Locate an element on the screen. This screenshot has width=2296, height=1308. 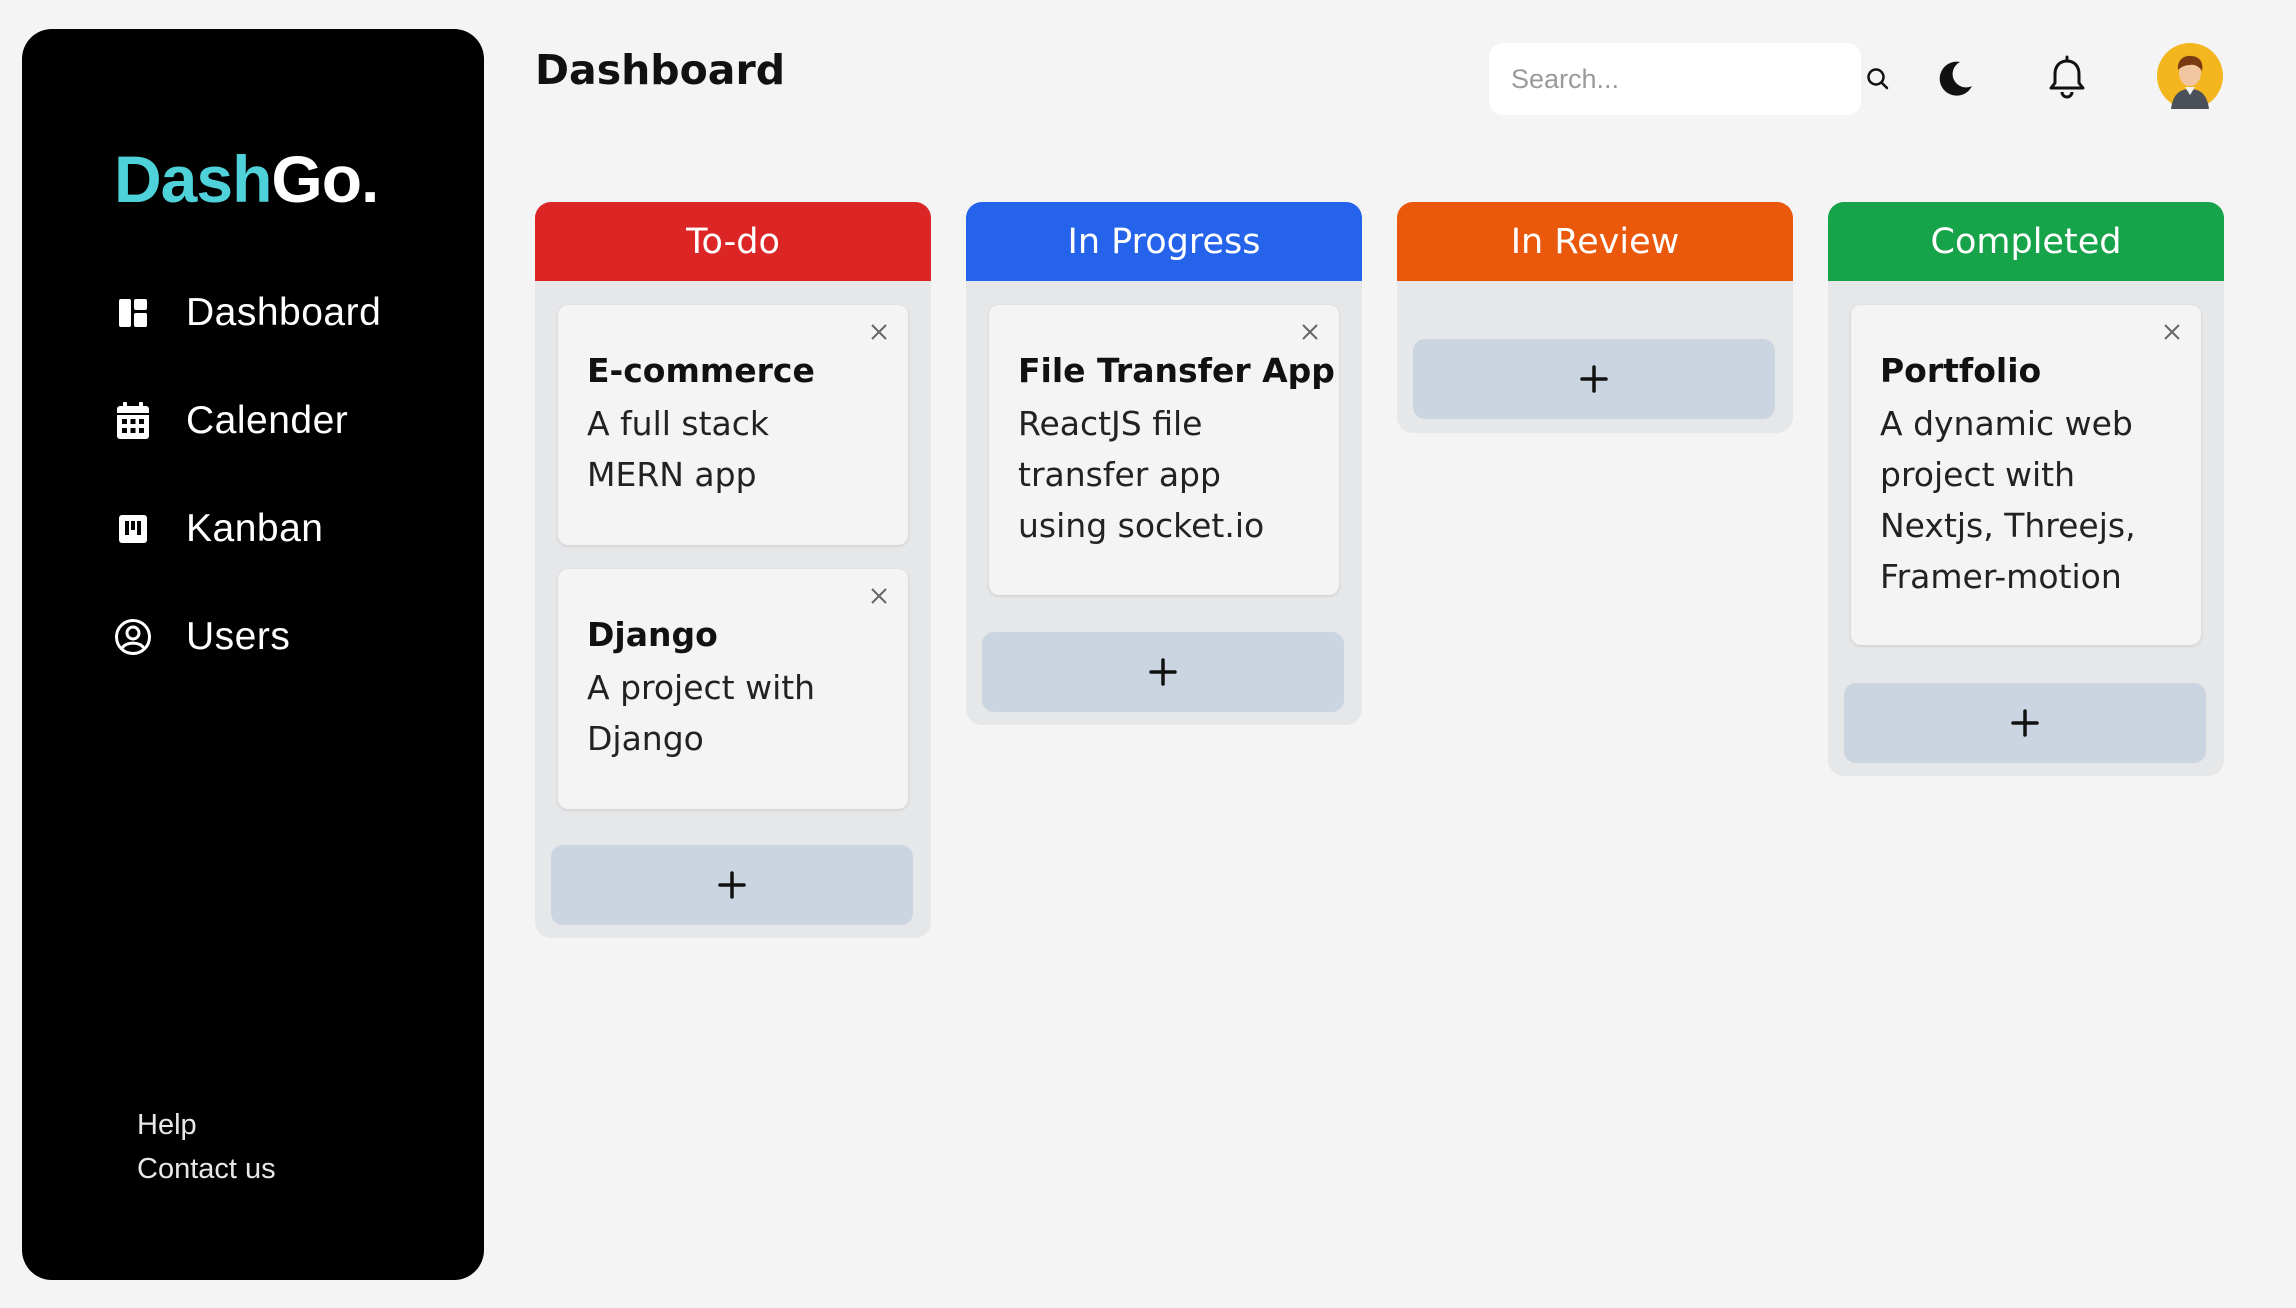
sidebar-item-label: Kanban is located at coordinates (255, 528).